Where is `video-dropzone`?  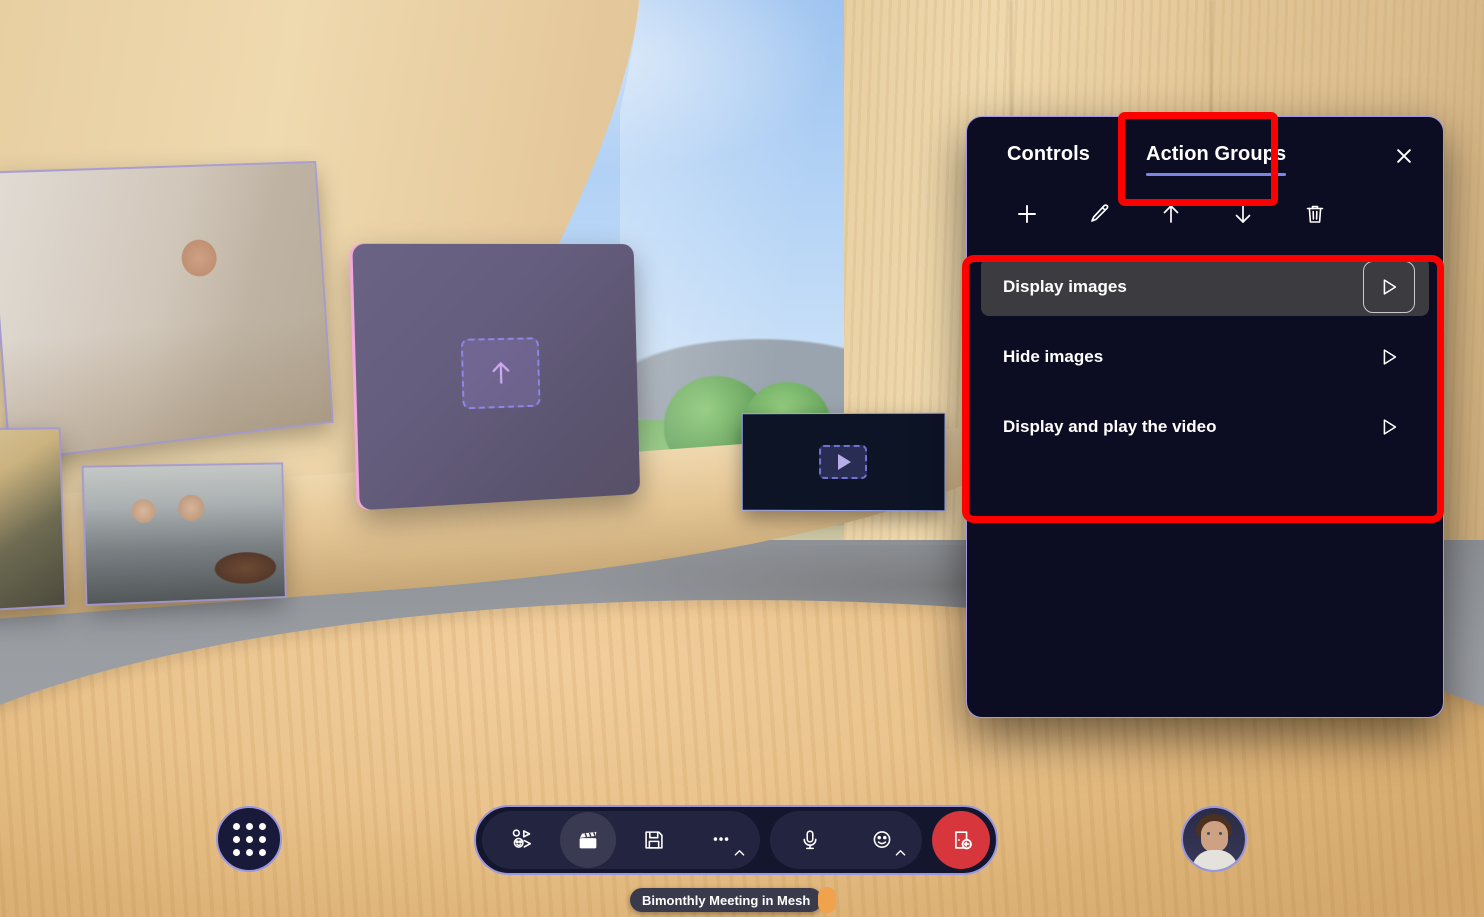 video-dropzone is located at coordinates (843, 462).